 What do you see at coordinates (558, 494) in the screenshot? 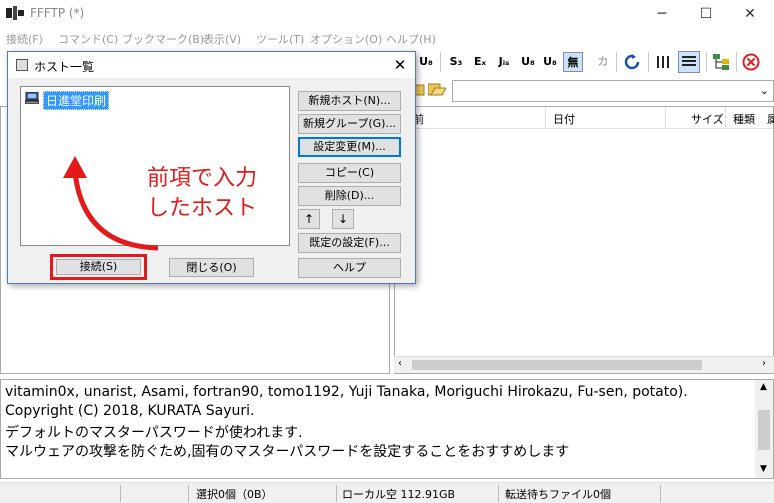
I see `status-queue: 転送待ちファイル0個` at bounding box center [558, 494].